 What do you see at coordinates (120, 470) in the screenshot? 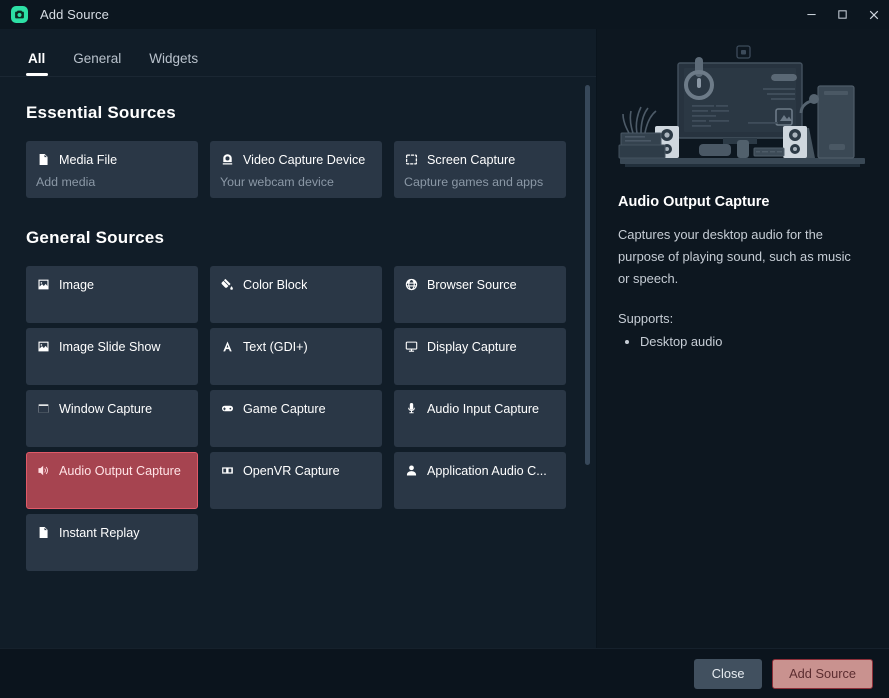
I see `source-card-label: Audio Output Capture` at bounding box center [120, 470].